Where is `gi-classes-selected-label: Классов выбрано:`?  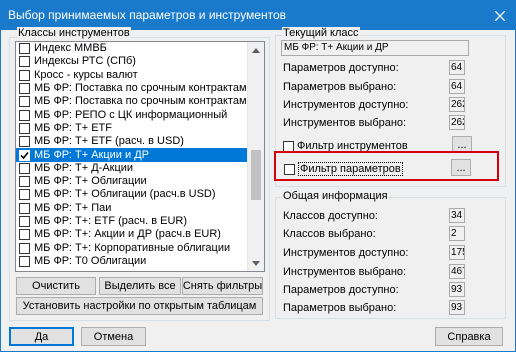
gi-classes-selected-label: Классов выбрано: is located at coordinates (329, 234).